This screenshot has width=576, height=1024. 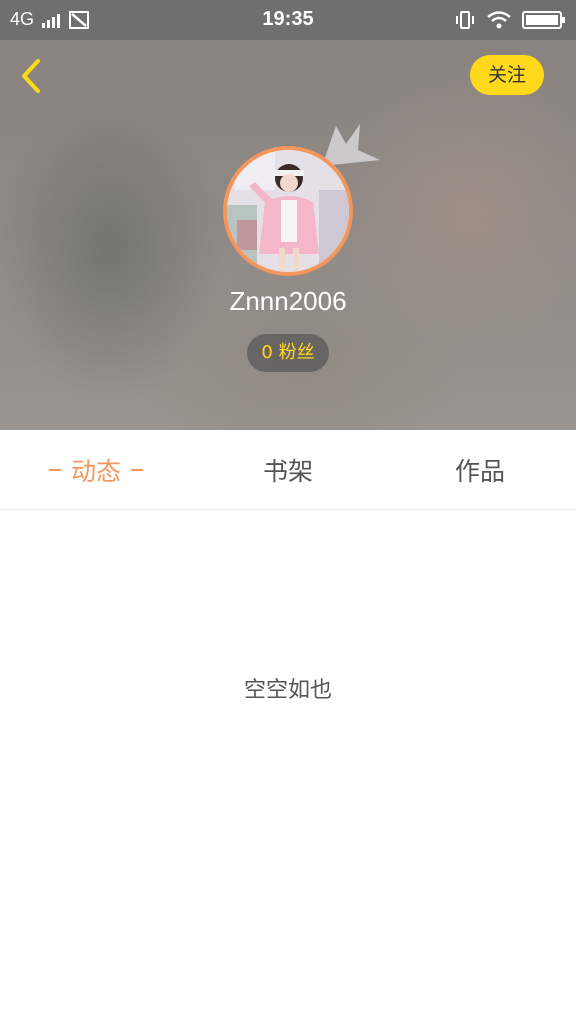 I want to click on avatar, so click(x=288, y=211).